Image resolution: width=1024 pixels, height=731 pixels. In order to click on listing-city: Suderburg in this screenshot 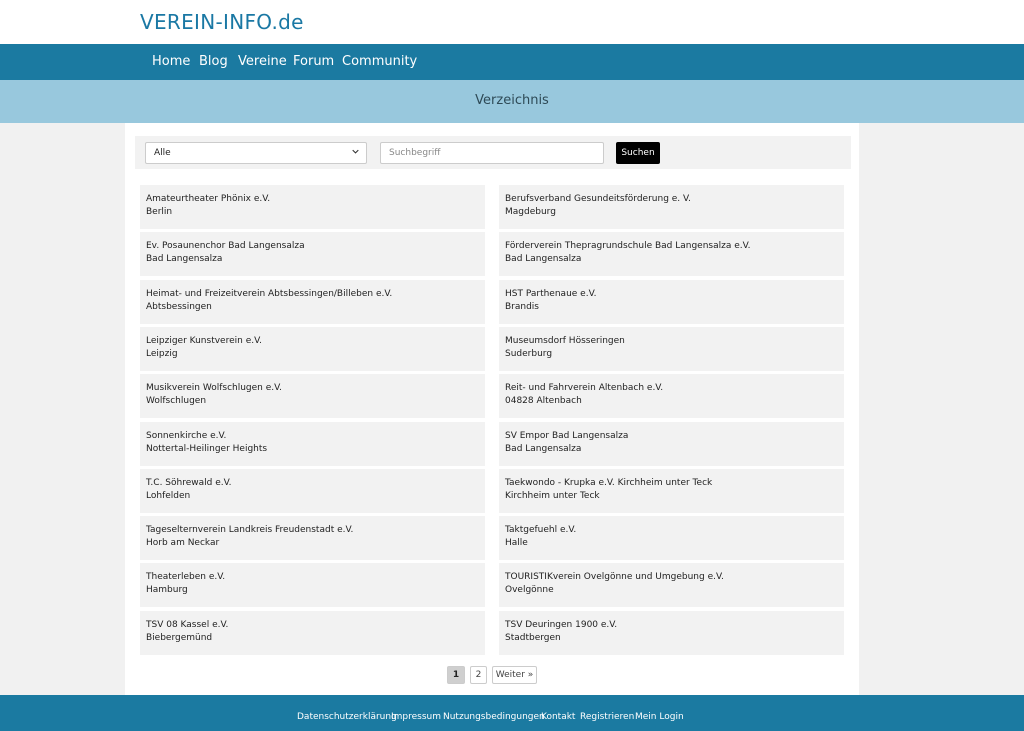, I will do `click(529, 354)`.